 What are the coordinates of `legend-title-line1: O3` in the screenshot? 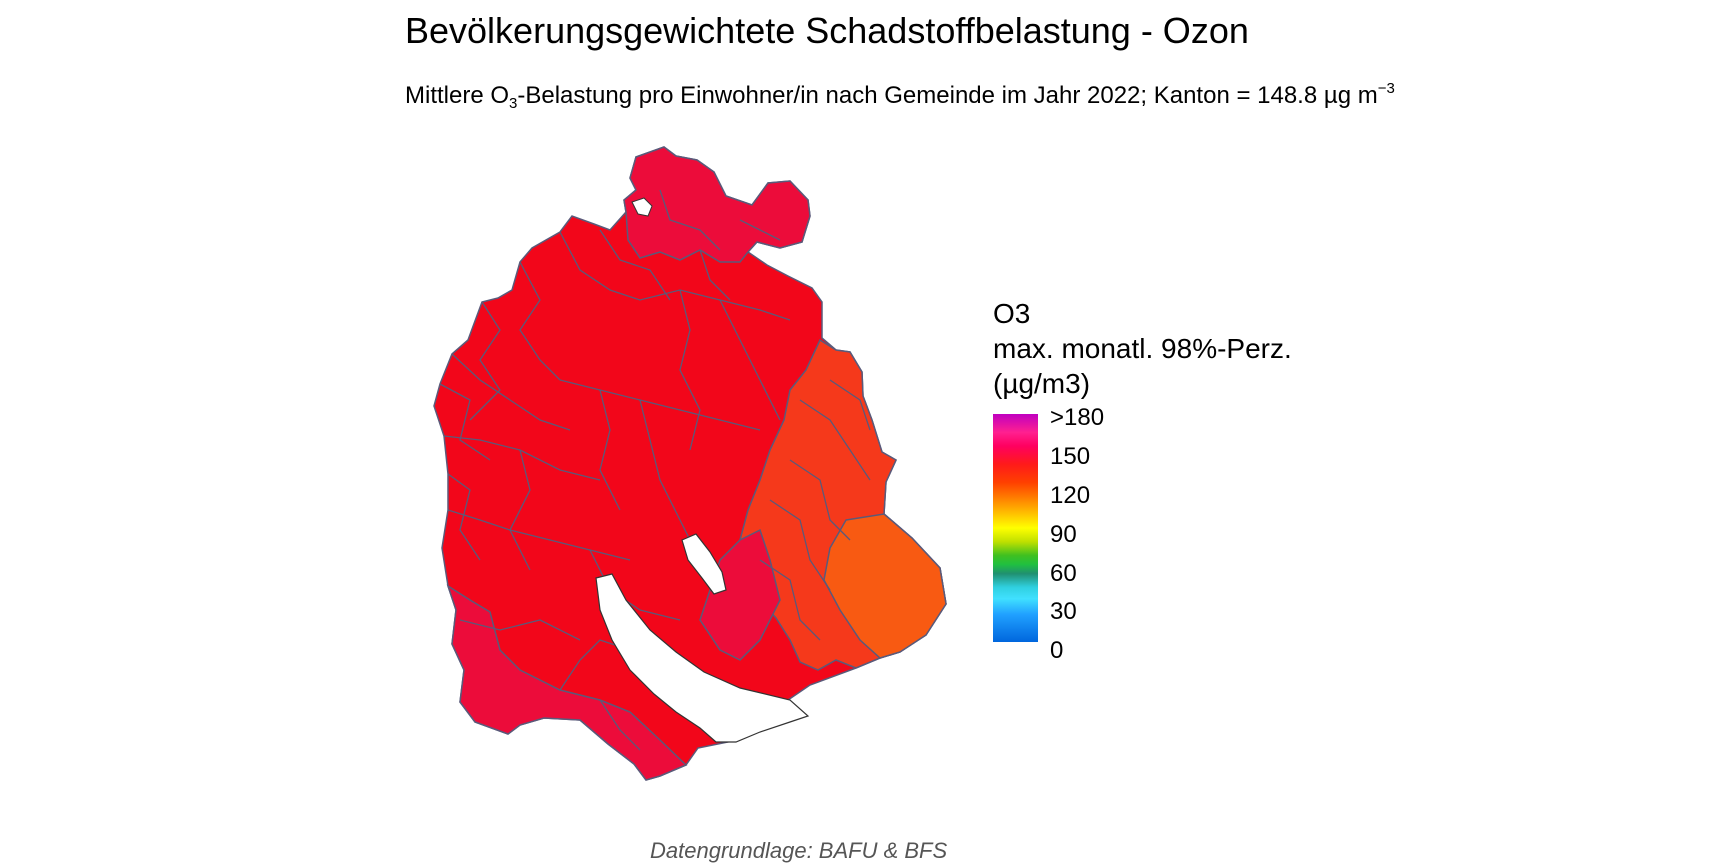 It's located at (1012, 313).